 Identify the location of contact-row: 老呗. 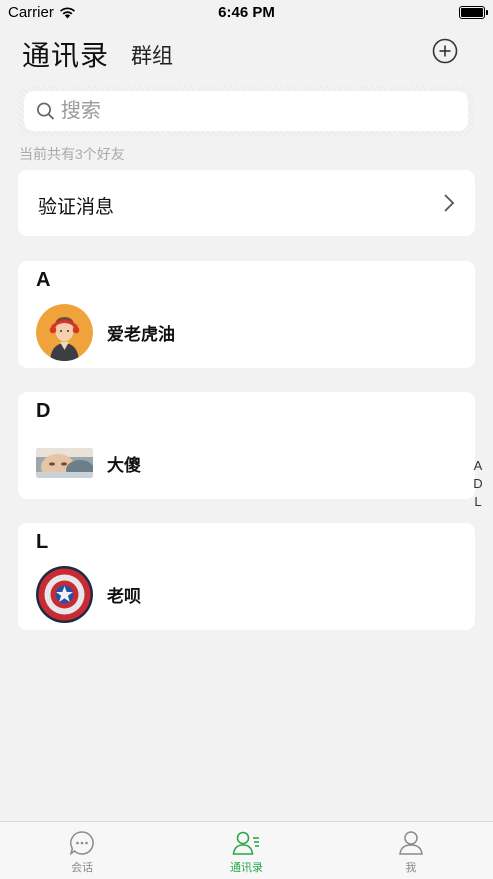
(246, 594).